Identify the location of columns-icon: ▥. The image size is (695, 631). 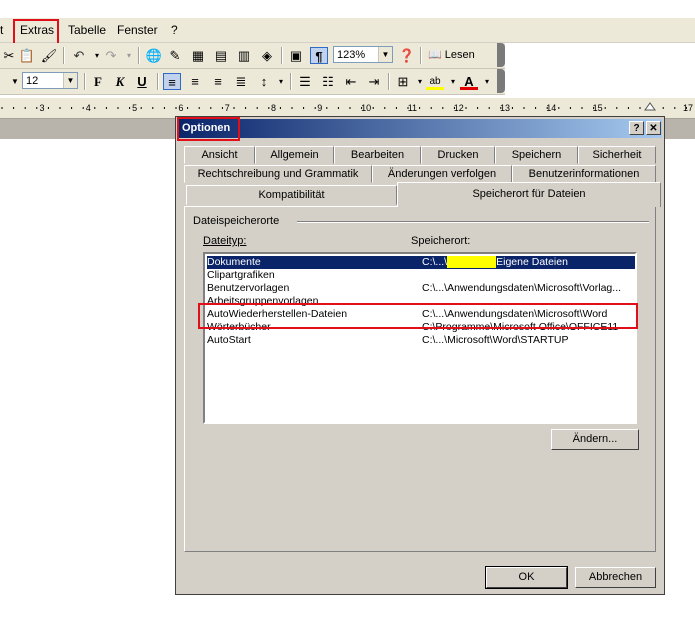
(244, 55).